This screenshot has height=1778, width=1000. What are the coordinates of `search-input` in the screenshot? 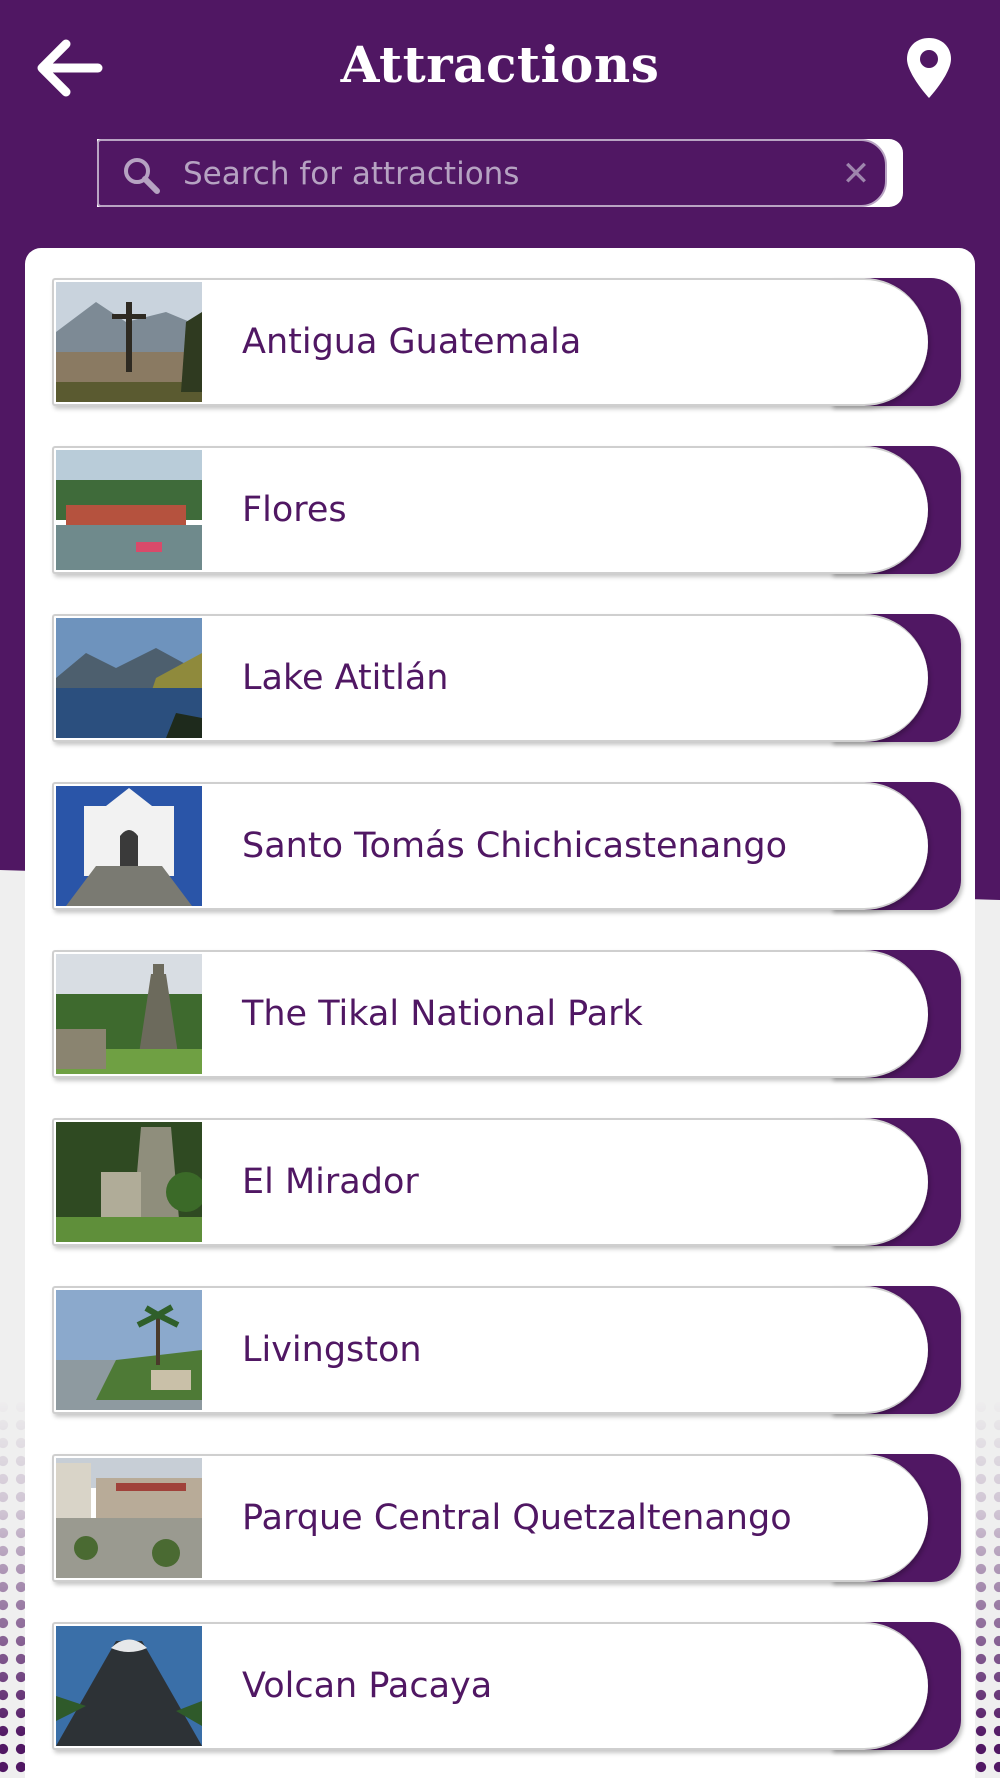 It's located at (493, 174).